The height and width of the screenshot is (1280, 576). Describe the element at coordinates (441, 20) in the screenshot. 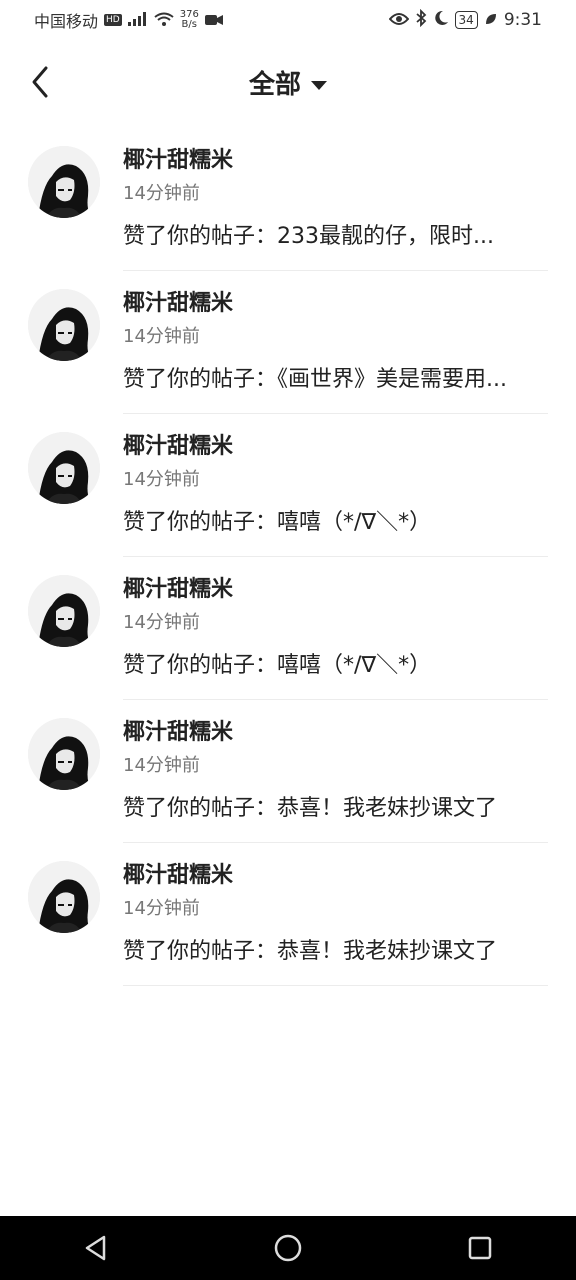

I see `moon-icon` at that location.